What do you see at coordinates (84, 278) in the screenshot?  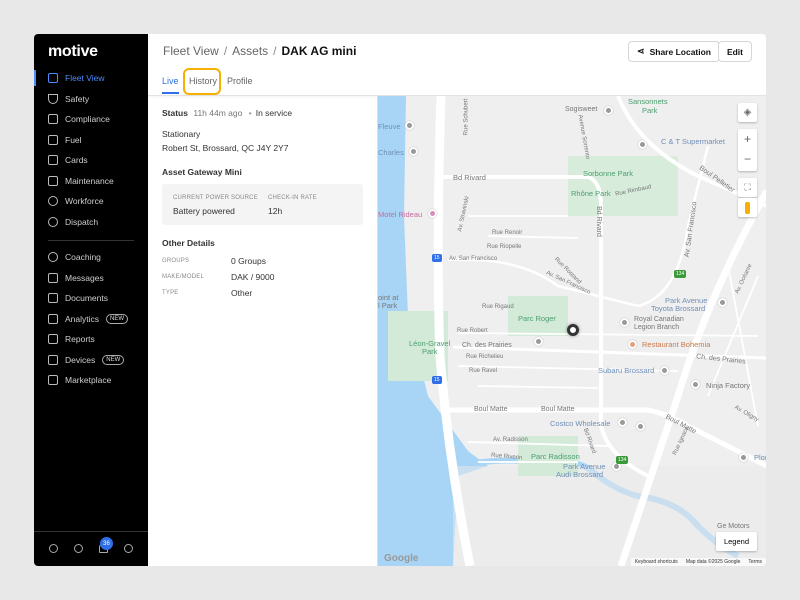 I see `sidebar-label: Messages` at bounding box center [84, 278].